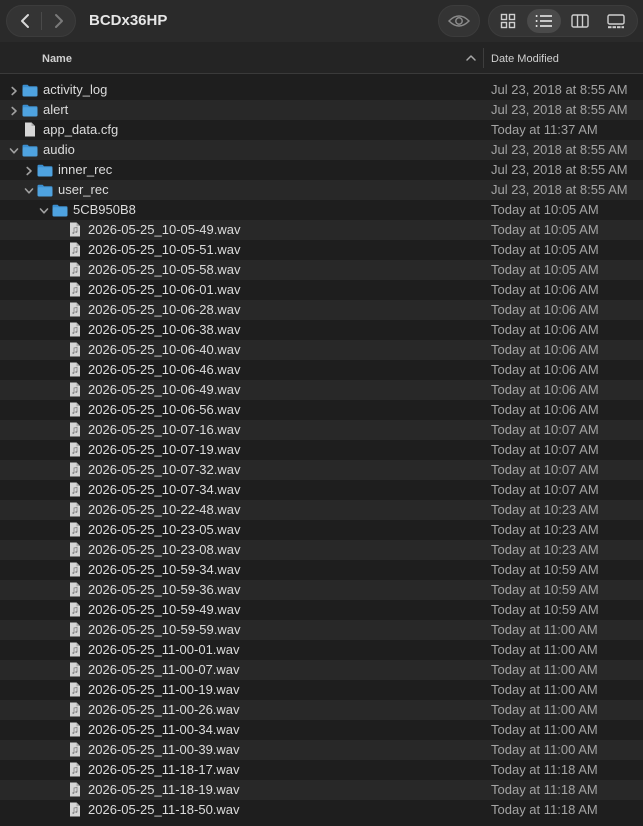  Describe the element at coordinates (164, 469) in the screenshot. I see `file-name: 2026-05-25_10-07-32.wav` at that location.